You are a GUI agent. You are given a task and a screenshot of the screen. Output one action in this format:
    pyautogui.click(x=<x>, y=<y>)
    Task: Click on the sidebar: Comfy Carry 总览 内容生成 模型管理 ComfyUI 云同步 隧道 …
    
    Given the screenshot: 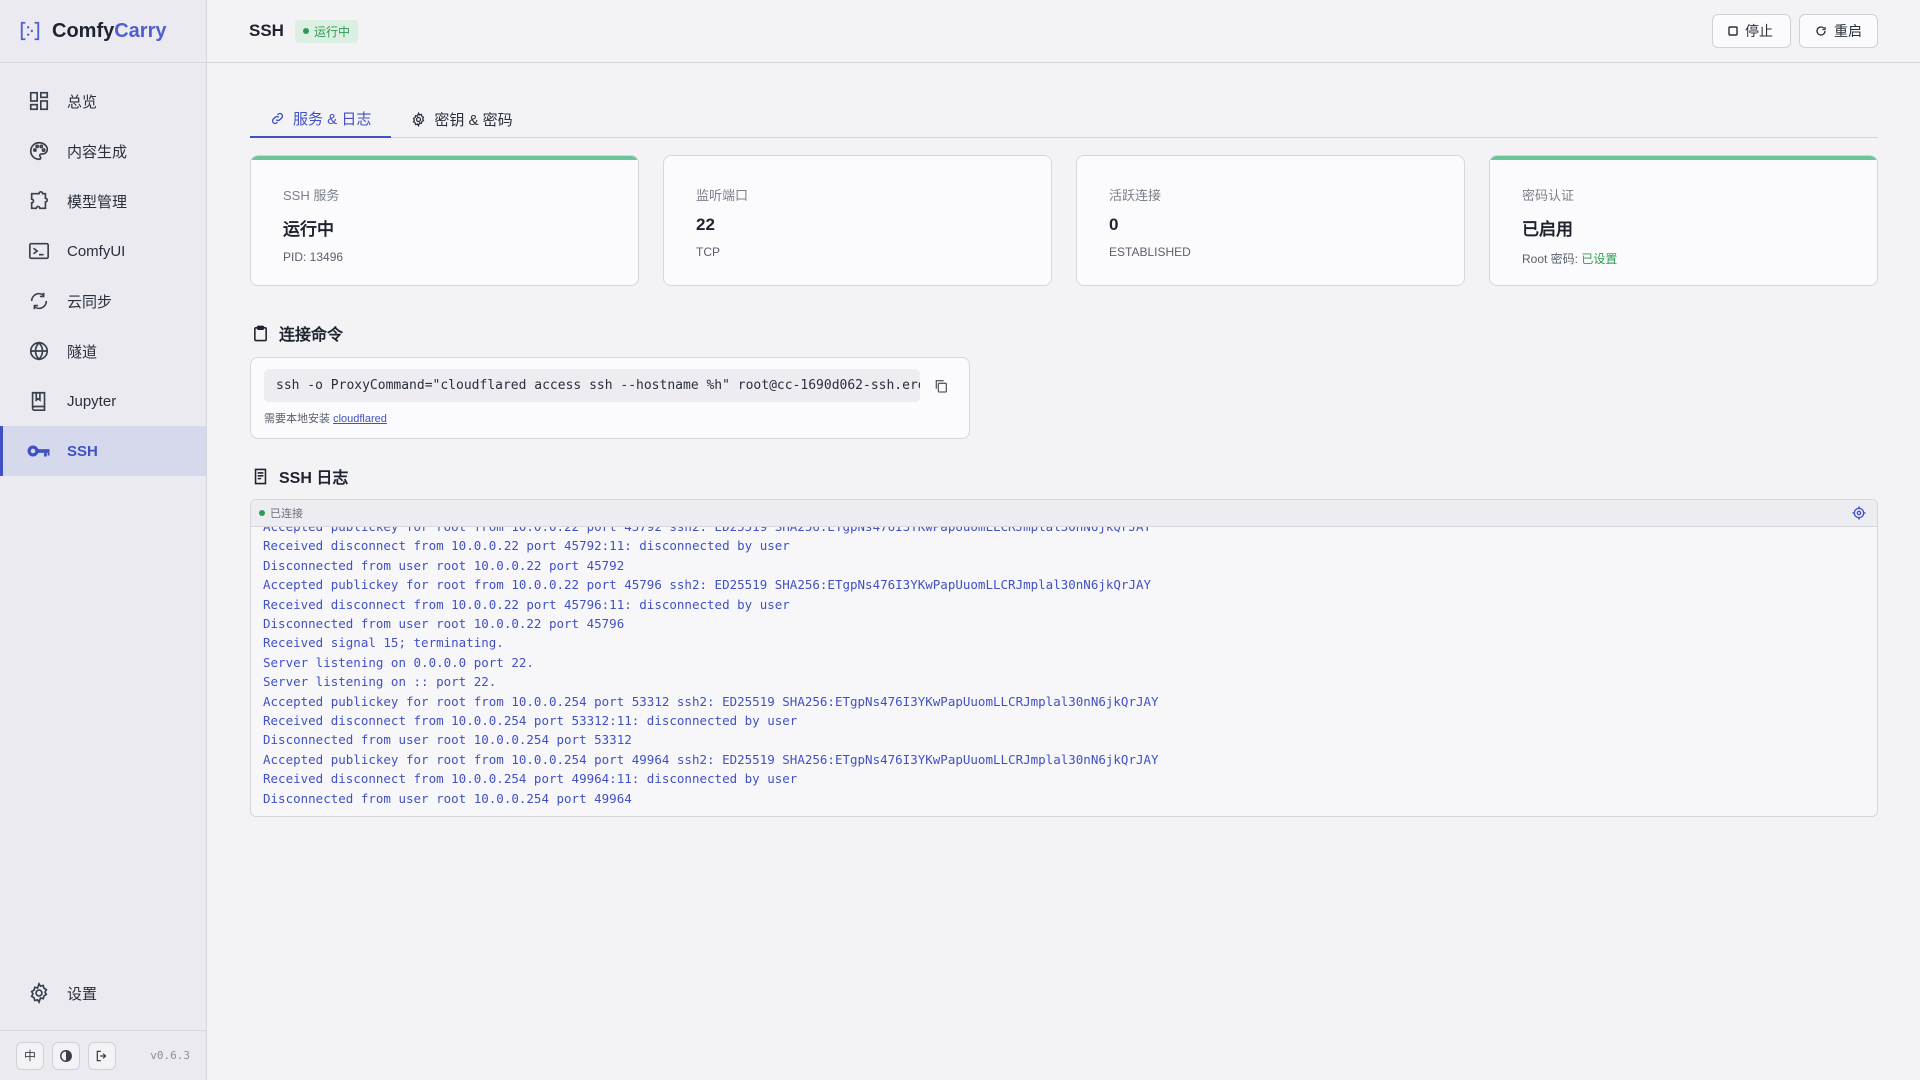 What is the action you would take?
    pyautogui.click(x=103, y=540)
    